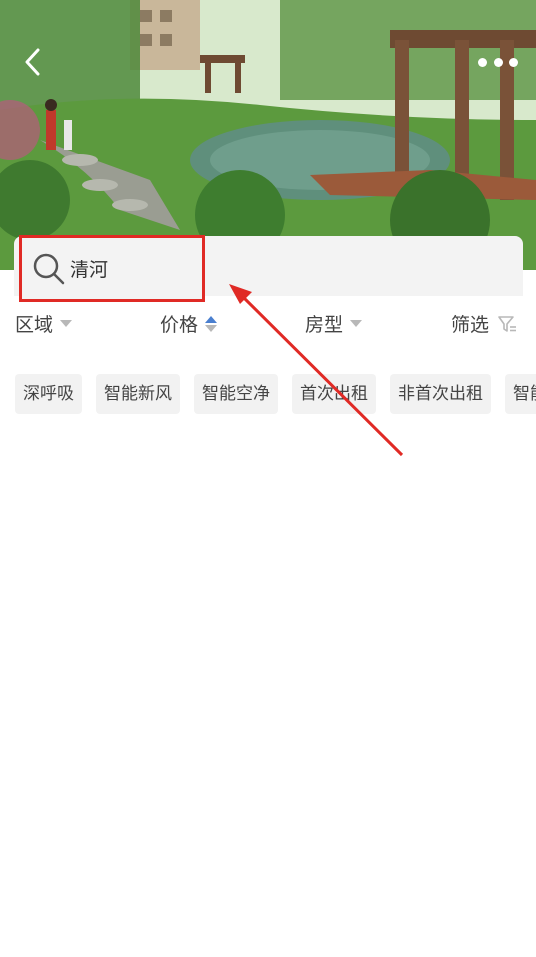 The width and height of the screenshot is (536, 957). I want to click on feature-tags: 深呼吸智能新风智能空净首次出租非首次出租智能, so click(275, 394).